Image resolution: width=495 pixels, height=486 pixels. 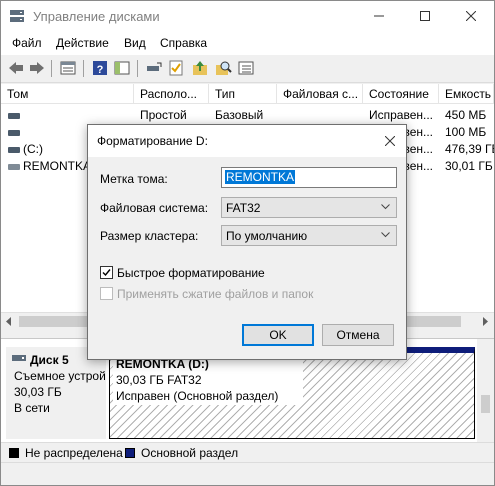 What do you see at coordinates (183, 43) in the screenshot?
I see `menu-help: Справка` at bounding box center [183, 43].